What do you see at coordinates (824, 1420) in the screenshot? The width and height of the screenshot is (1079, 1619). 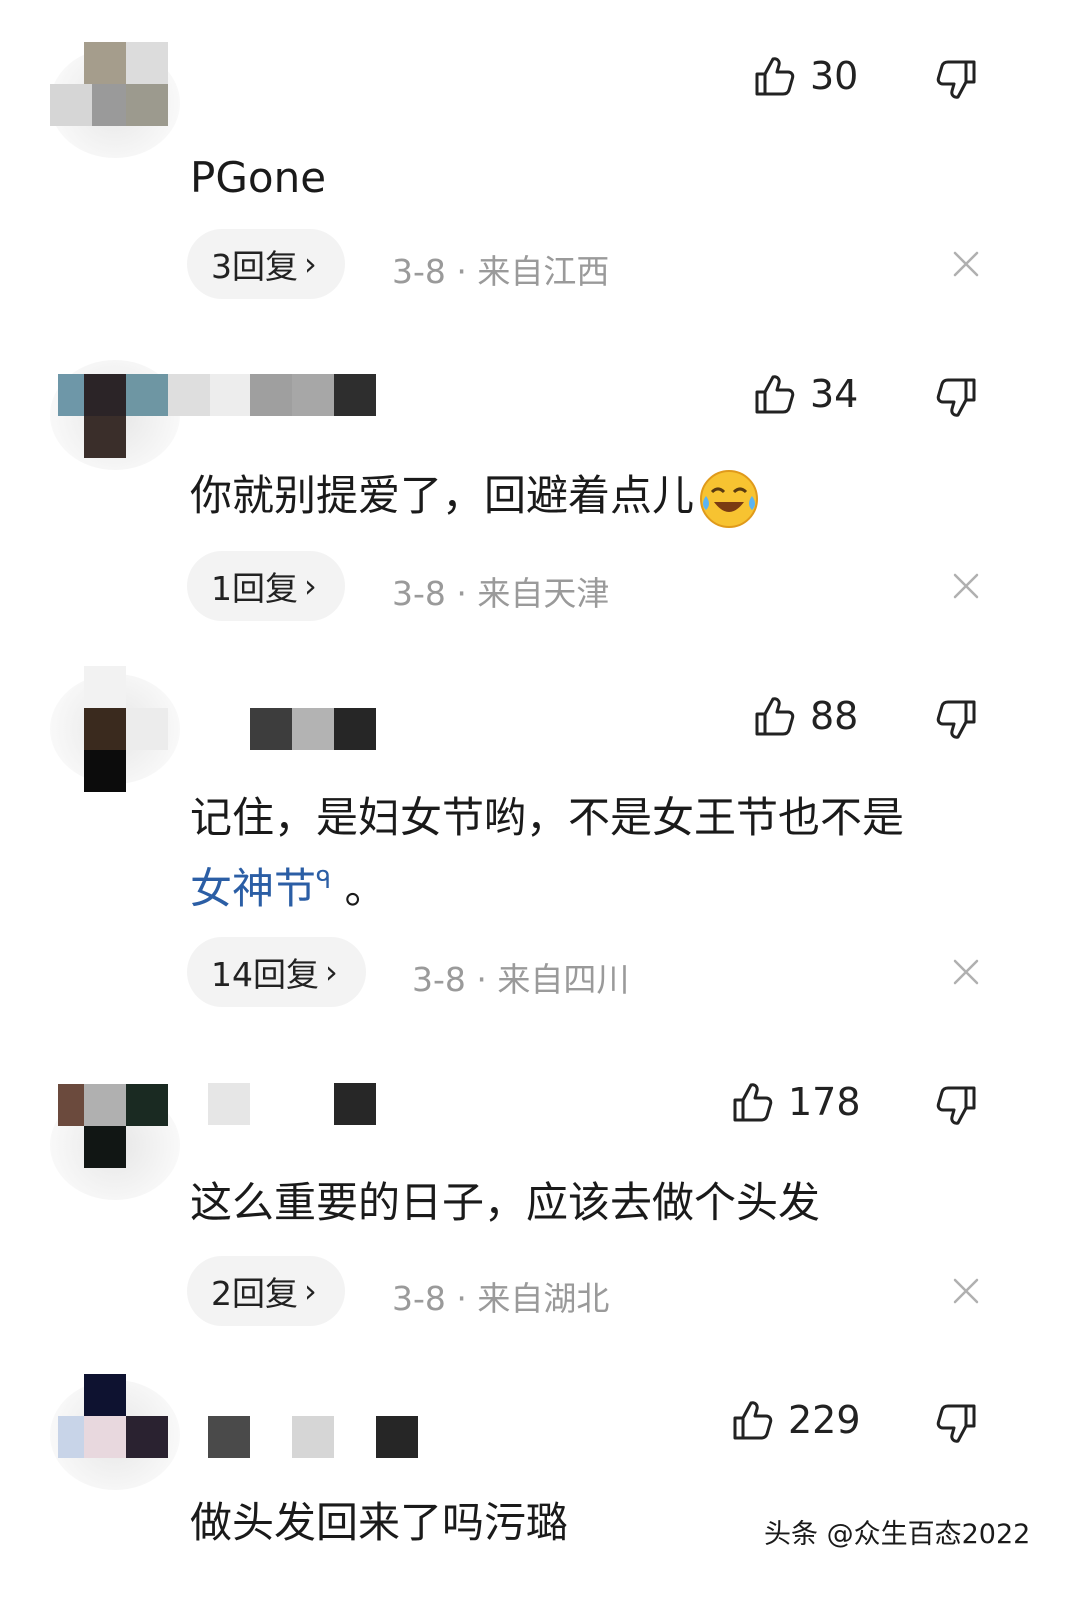 I see `like-count: 229` at bounding box center [824, 1420].